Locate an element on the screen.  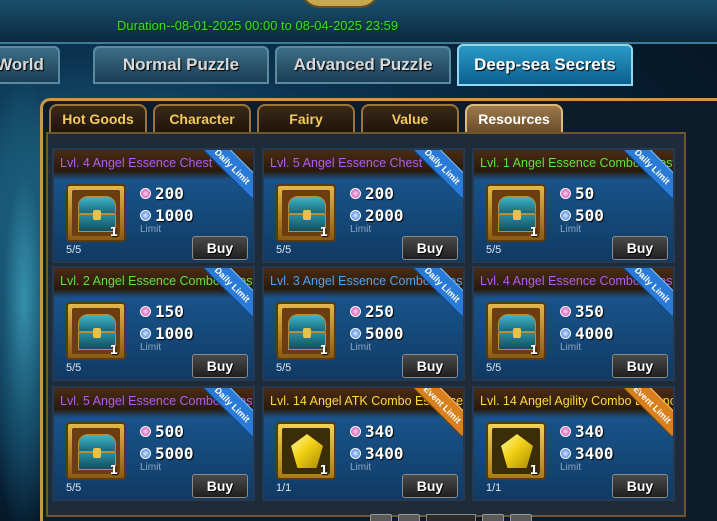
page-indicator is located at coordinates (451, 517).